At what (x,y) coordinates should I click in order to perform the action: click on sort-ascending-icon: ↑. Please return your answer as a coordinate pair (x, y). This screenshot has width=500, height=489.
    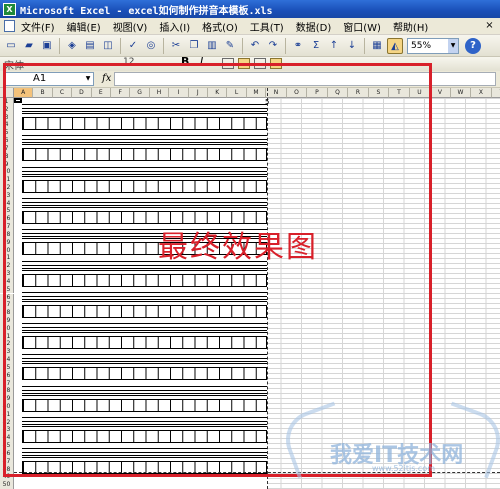
    Looking at the image, I should click on (334, 46).